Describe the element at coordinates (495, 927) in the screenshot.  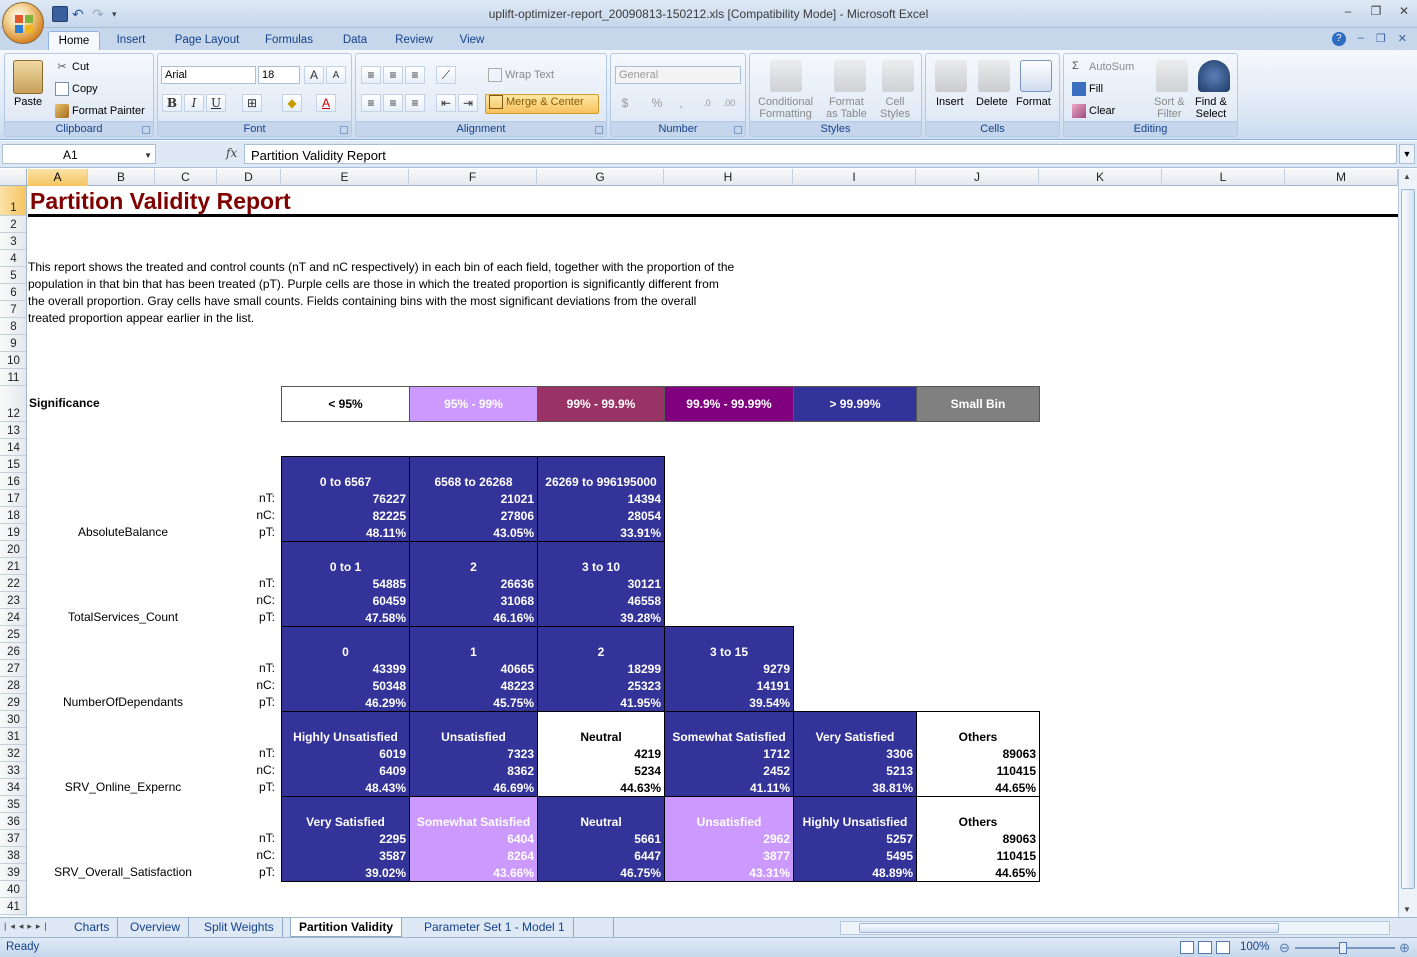
I see `sheet-tab-parameter-set: Parameter Set 1 - Model 1` at that location.